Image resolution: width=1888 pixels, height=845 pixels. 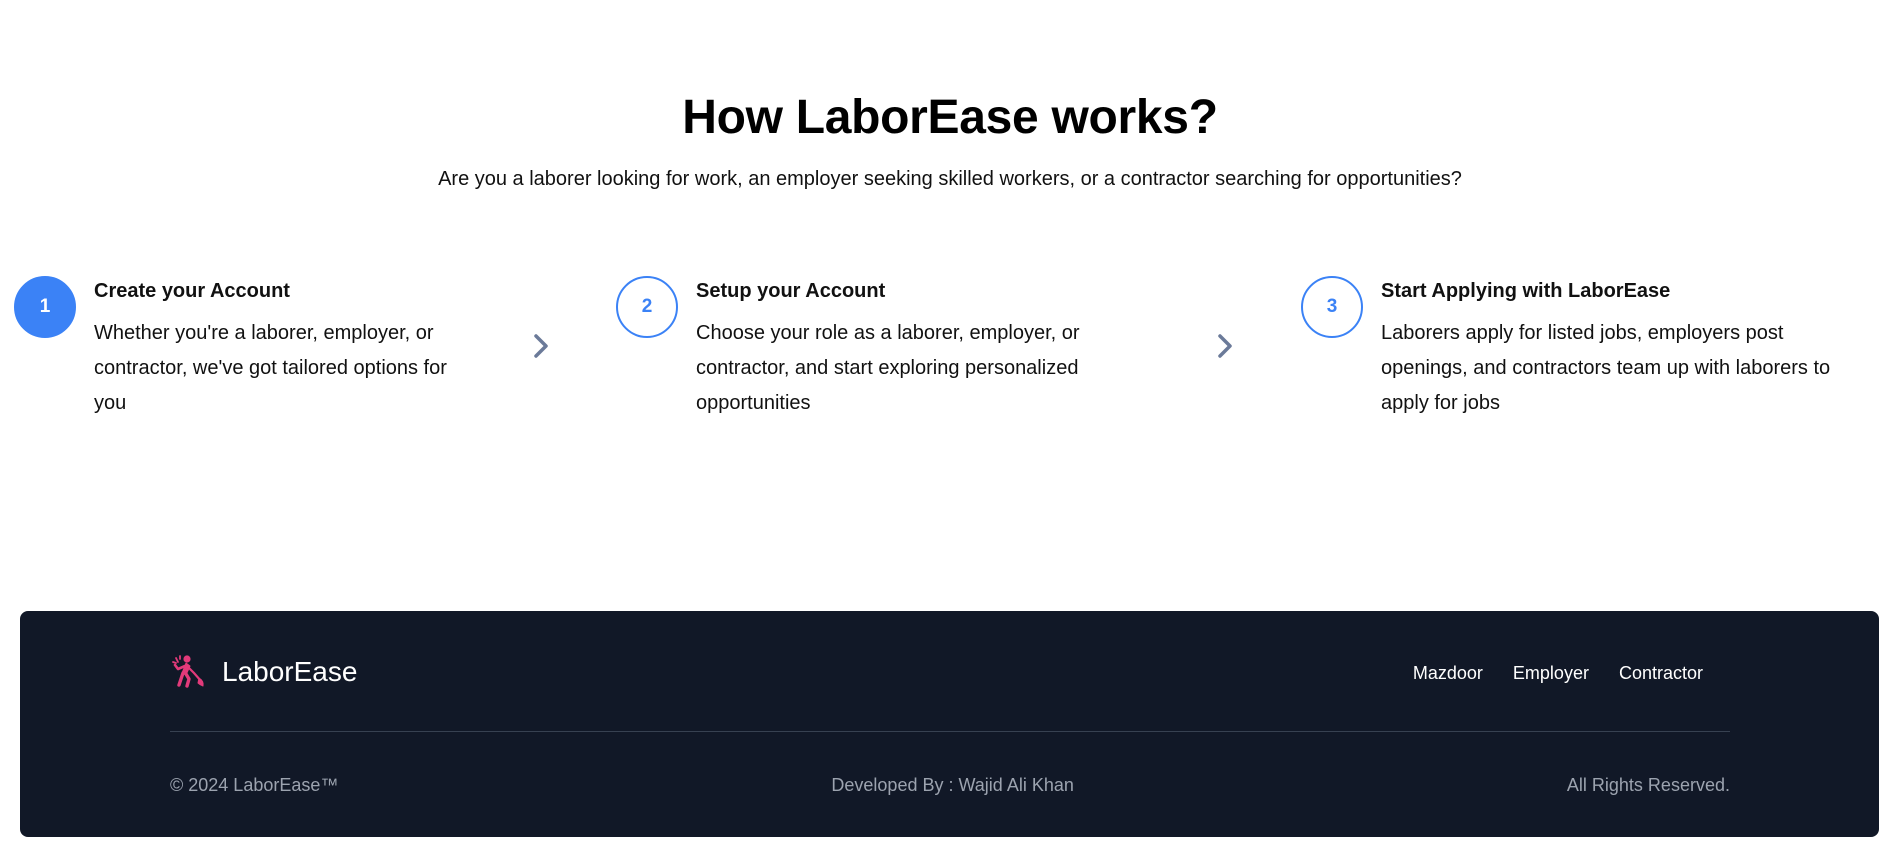 I want to click on footer-developer-credit: Developed By : Wajid Ali Khan, so click(x=952, y=785).